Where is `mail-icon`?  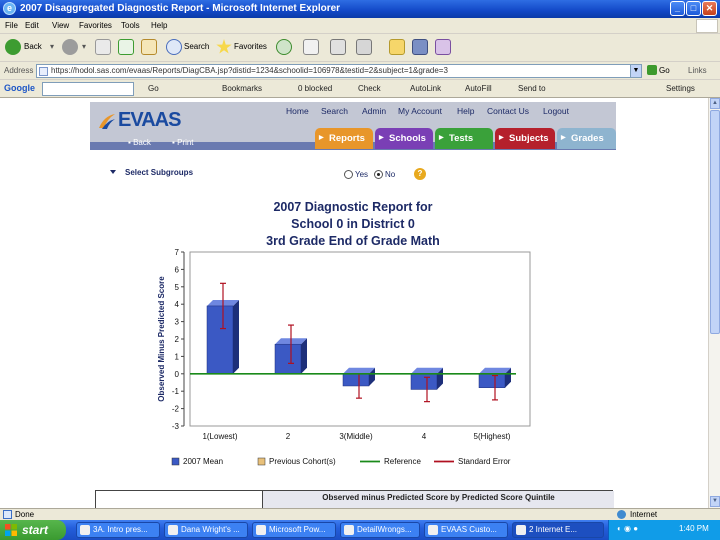
mail-icon is located at coordinates (311, 47).